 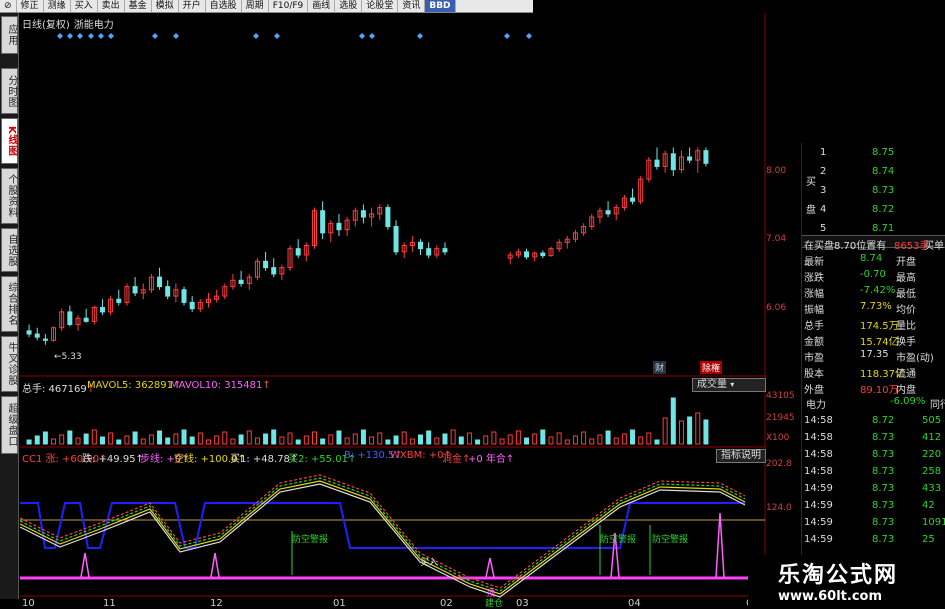 I want to click on date-label-2: 12, so click(x=216, y=603).